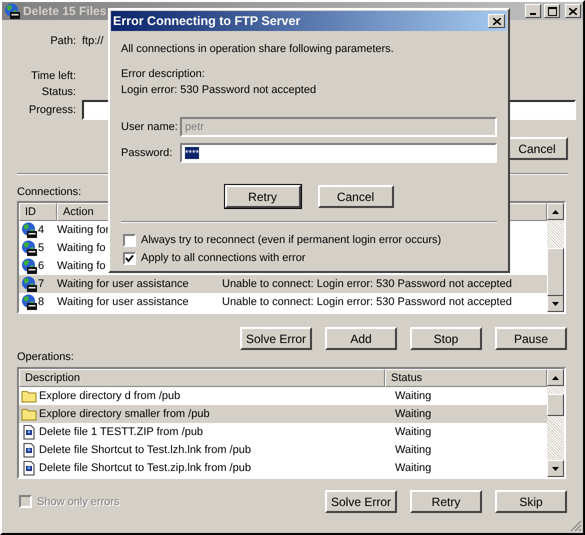 The image size is (585, 535). What do you see at coordinates (145, 468) in the screenshot?
I see `description-cell-text: Delete file Shortcut to Test.zip.lnk from /pub` at bounding box center [145, 468].